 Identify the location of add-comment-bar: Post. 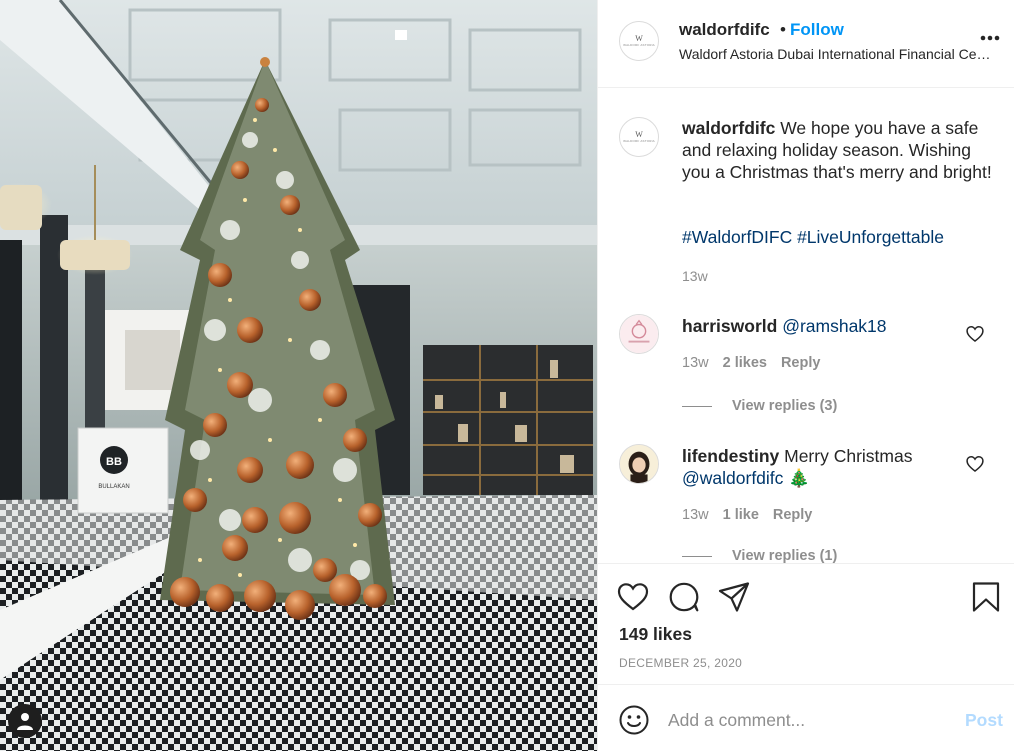
(806, 717).